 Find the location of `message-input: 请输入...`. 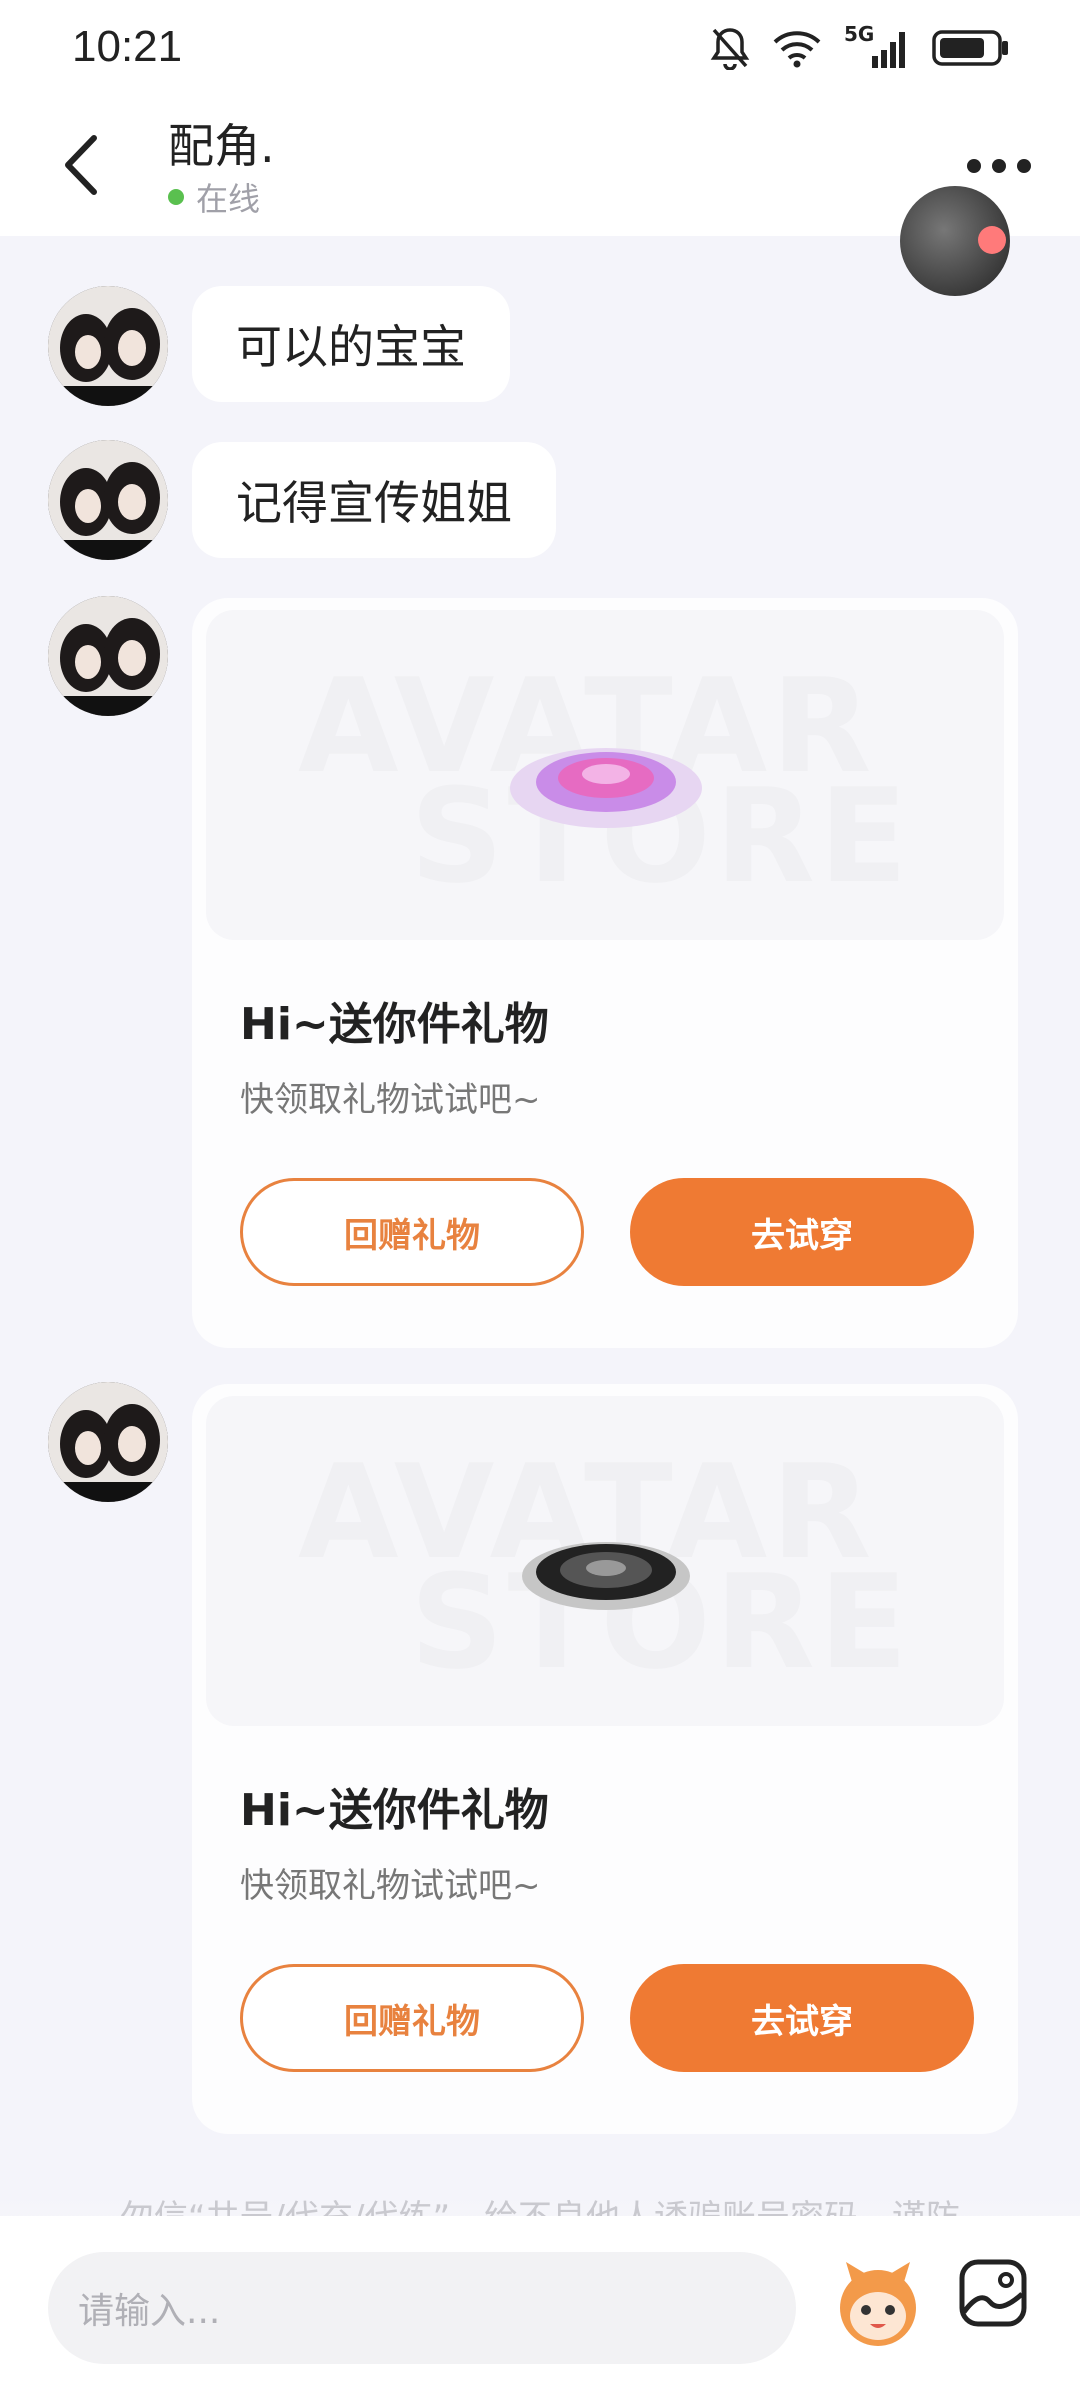

message-input: 请输入... is located at coordinates (422, 2308).